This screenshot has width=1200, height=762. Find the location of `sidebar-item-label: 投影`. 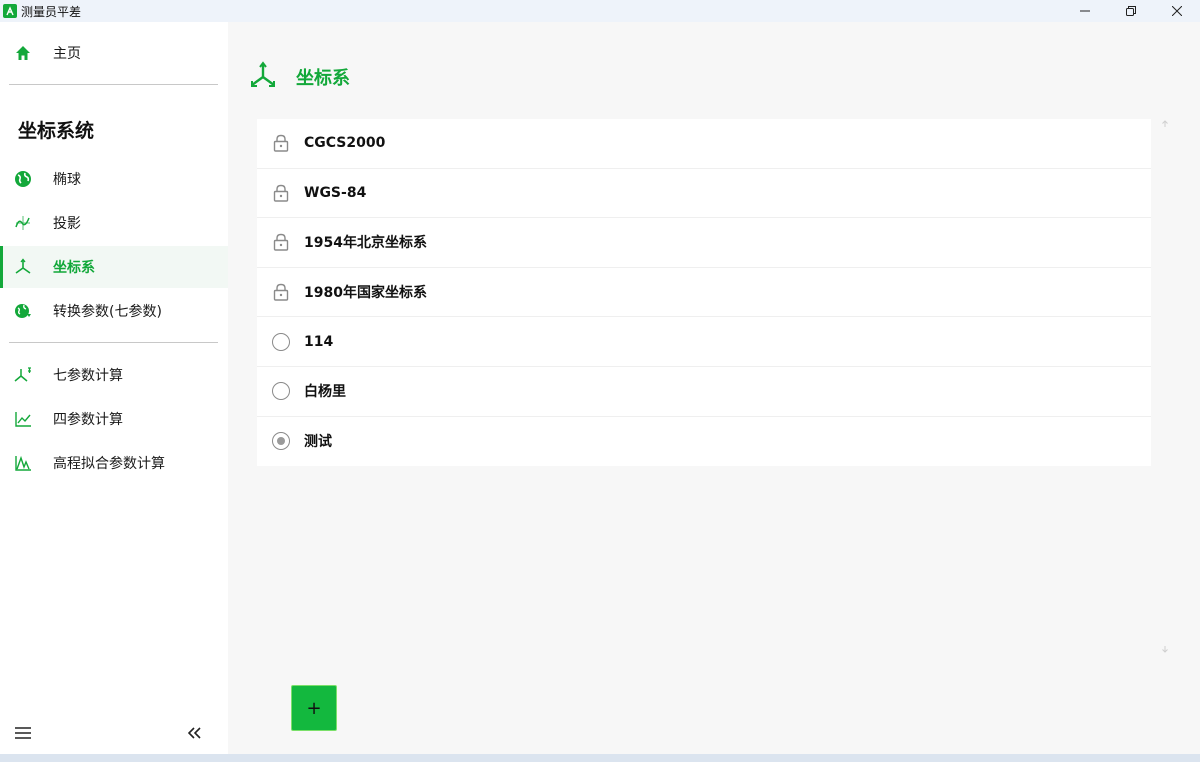

sidebar-item-label: 投影 is located at coordinates (67, 224).